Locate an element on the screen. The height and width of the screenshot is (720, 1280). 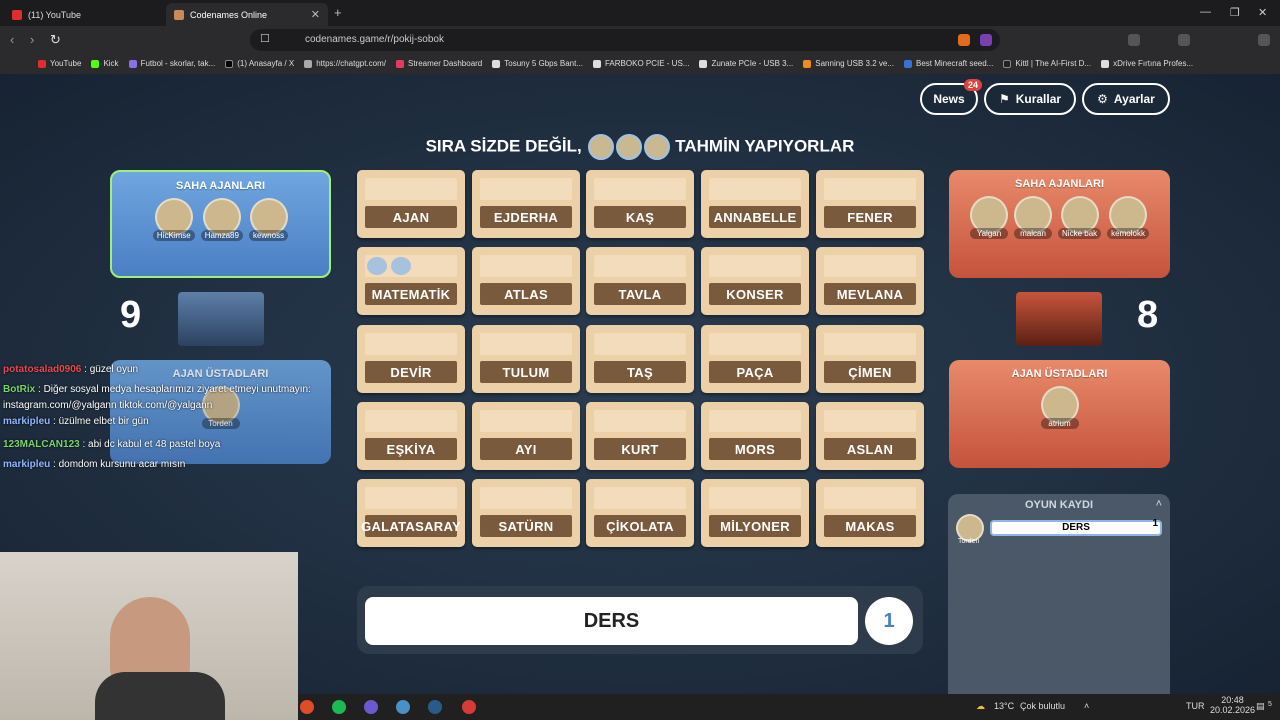
word-card: KURT is located at coordinates (640, 436).